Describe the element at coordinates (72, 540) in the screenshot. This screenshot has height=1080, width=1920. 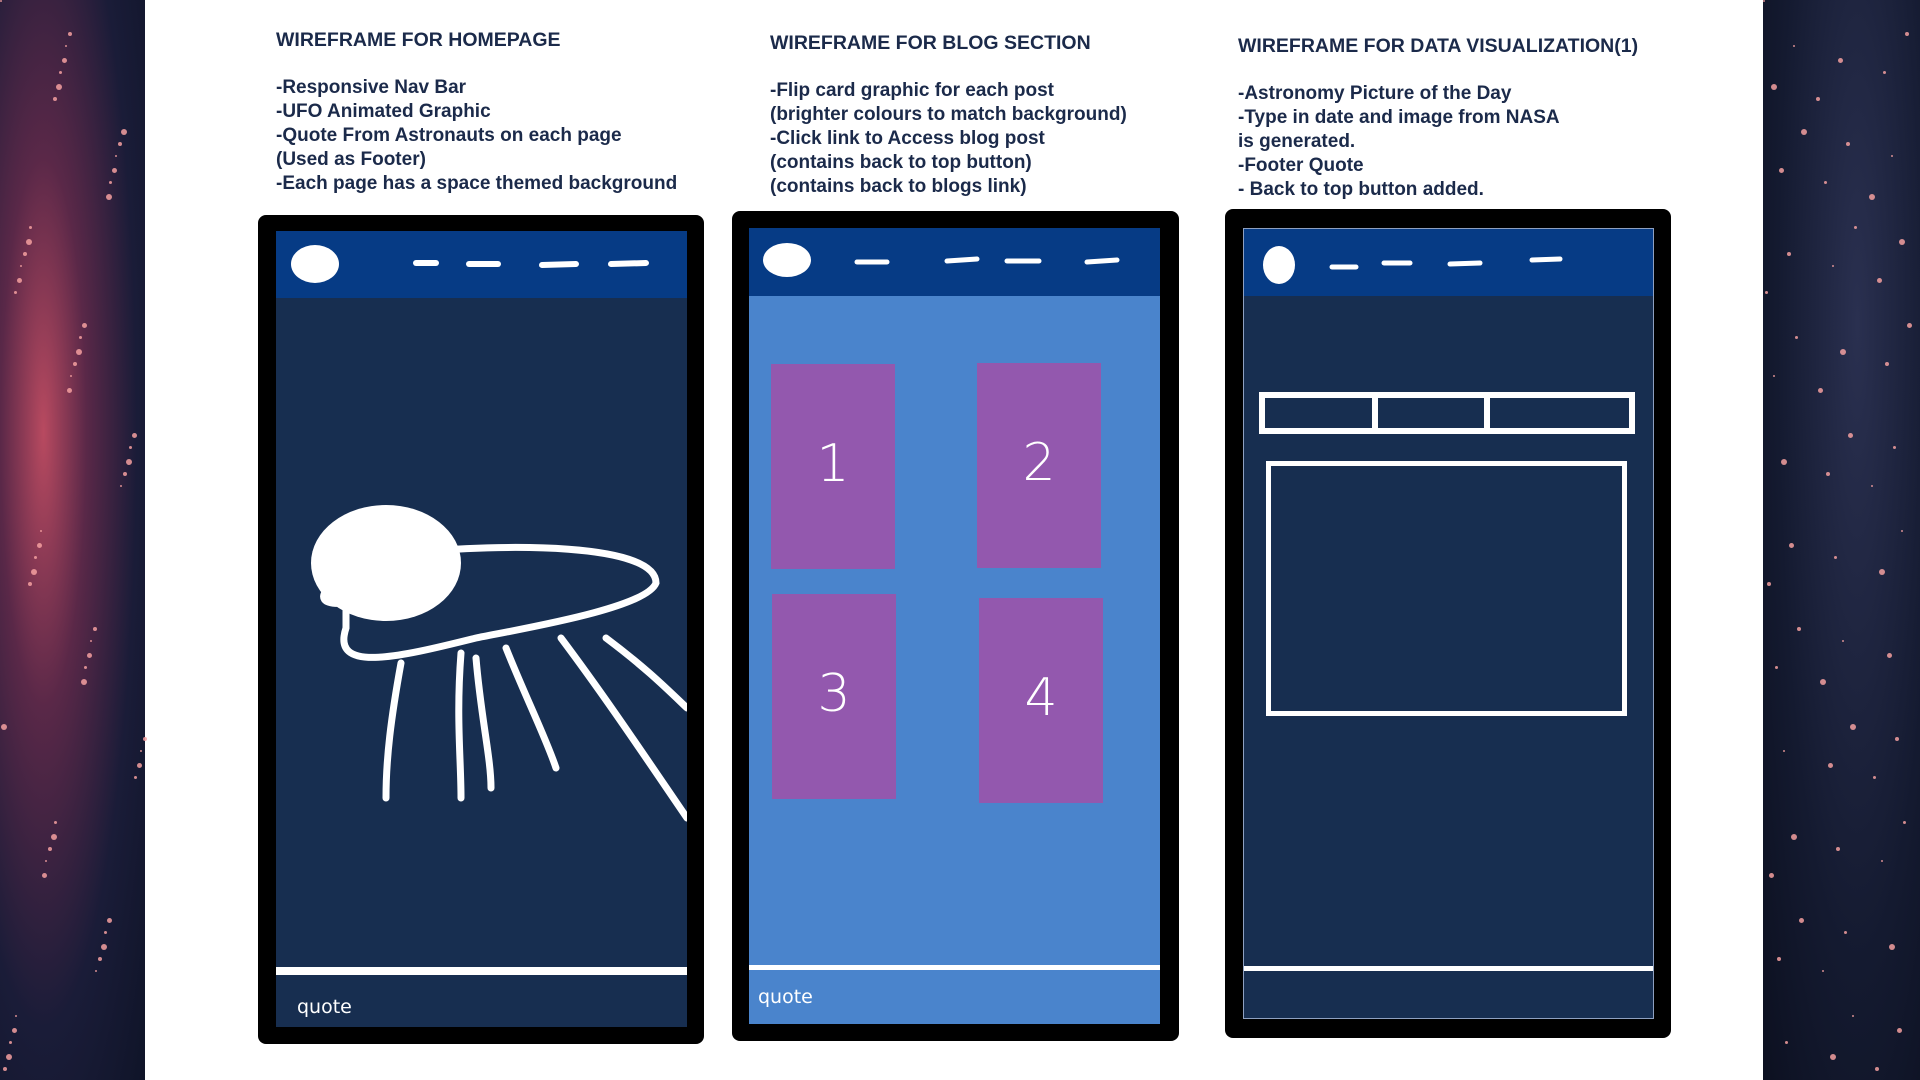
I see `space-background-left` at that location.